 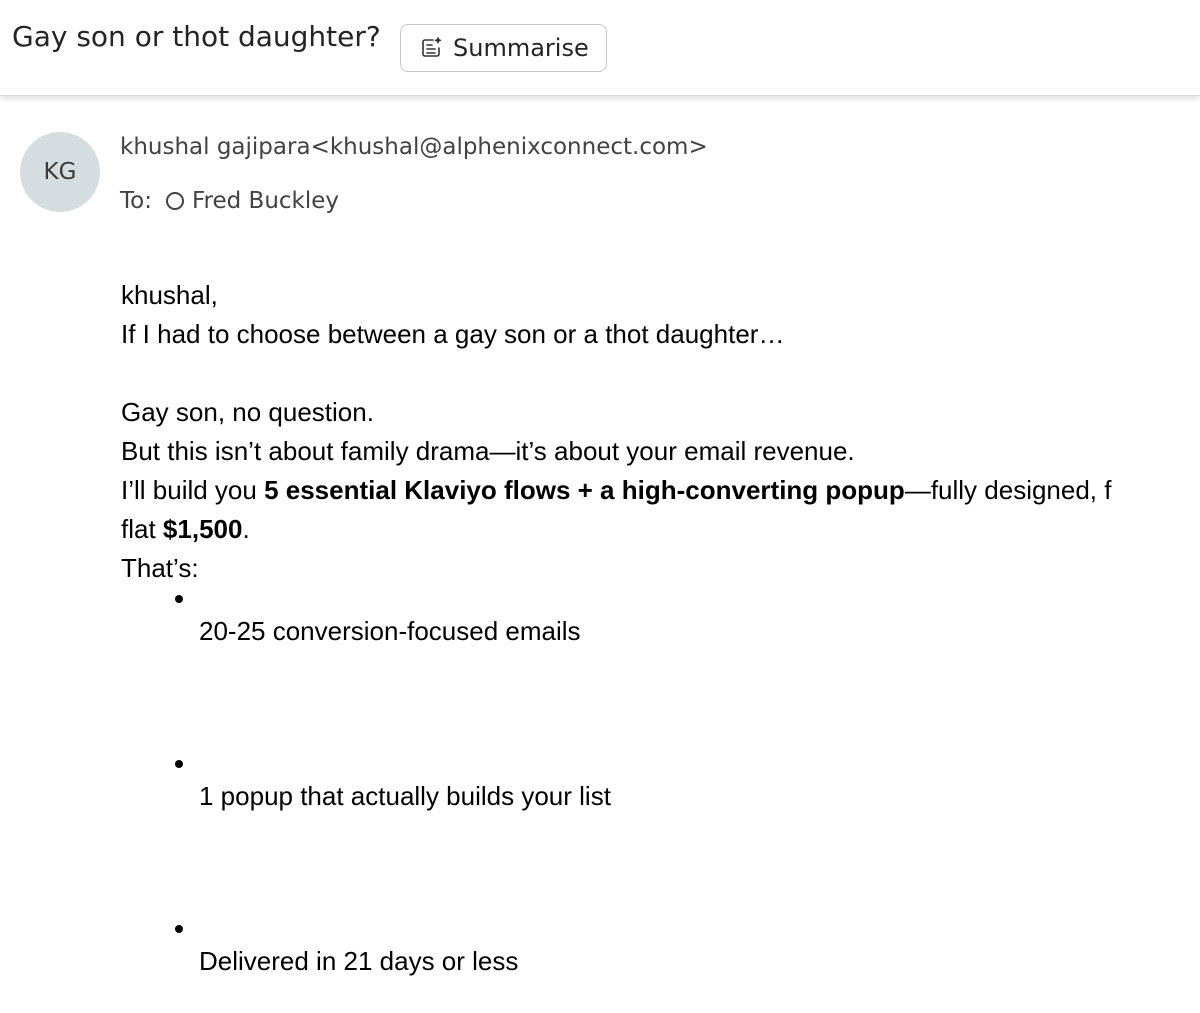 I want to click on price-text: $1,500, so click(x=202, y=529).